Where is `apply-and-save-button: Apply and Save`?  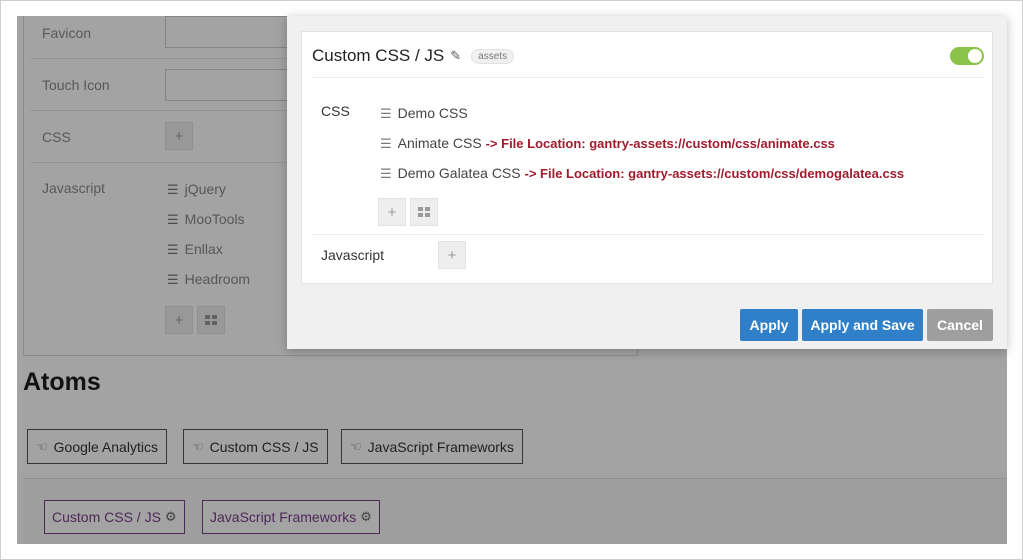 apply-and-save-button: Apply and Save is located at coordinates (862, 325).